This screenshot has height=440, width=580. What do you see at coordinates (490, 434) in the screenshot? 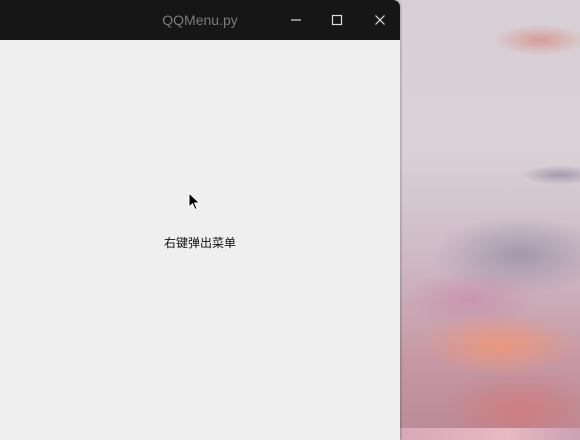
I see `desktop-wallpaper-edge` at bounding box center [490, 434].